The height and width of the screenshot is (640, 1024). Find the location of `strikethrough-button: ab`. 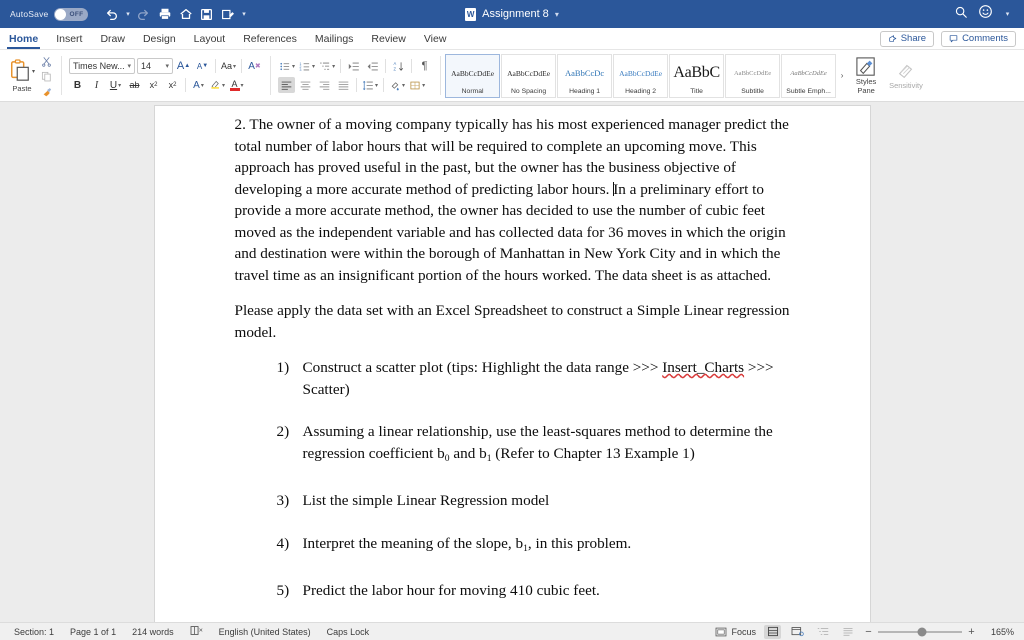

strikethrough-button: ab is located at coordinates (134, 85).